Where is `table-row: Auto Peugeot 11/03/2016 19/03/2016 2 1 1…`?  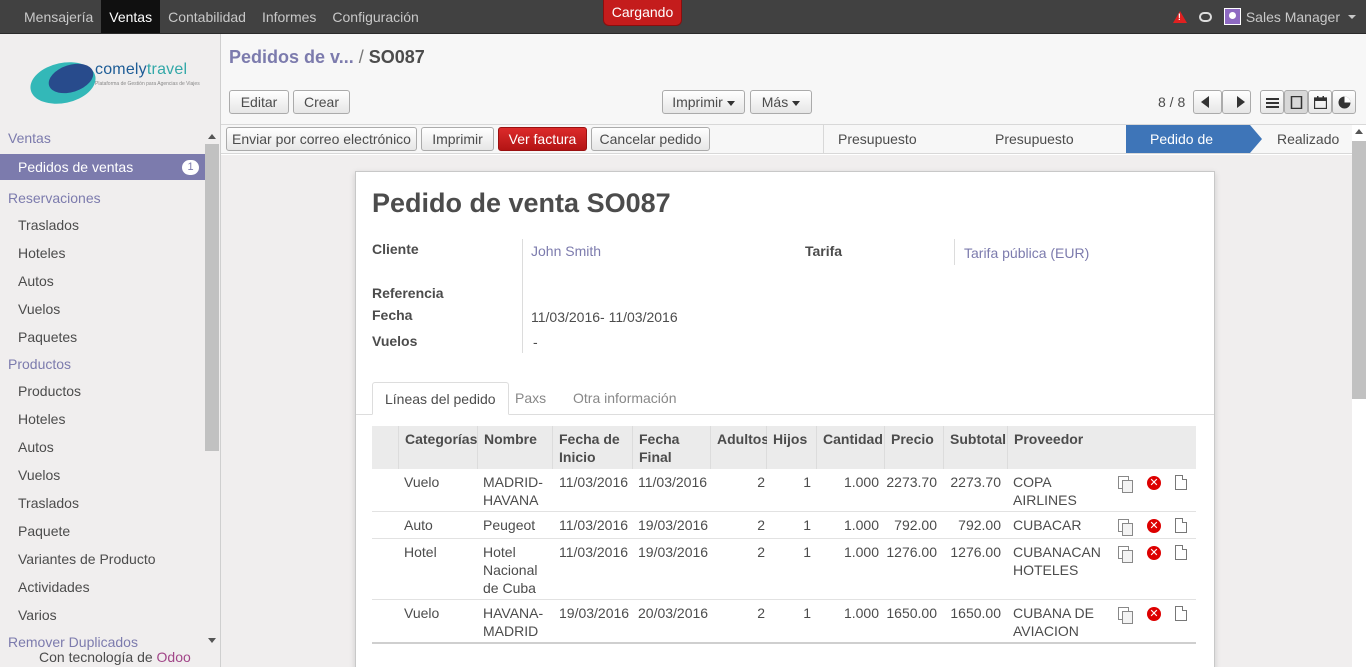
table-row: Auto Peugeot 11/03/2016 19/03/2016 2 1 1… is located at coordinates (784, 525).